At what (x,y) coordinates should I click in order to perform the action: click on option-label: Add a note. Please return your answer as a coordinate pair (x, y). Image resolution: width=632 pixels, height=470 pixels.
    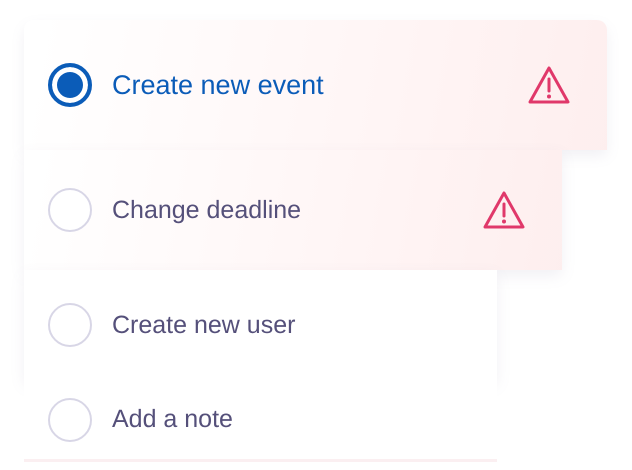
    Looking at the image, I should click on (173, 419).